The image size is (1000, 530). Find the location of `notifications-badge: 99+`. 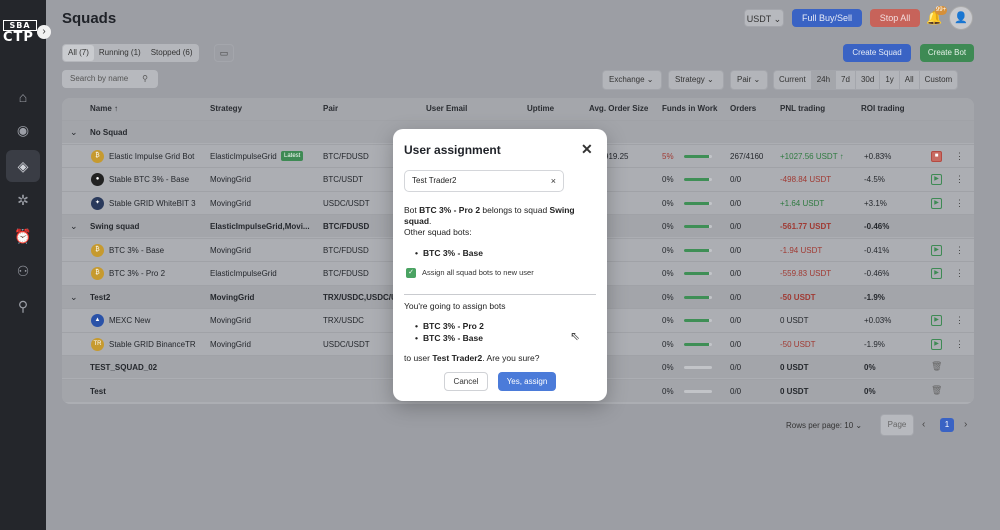

notifications-badge: 99+ is located at coordinates (941, 10).